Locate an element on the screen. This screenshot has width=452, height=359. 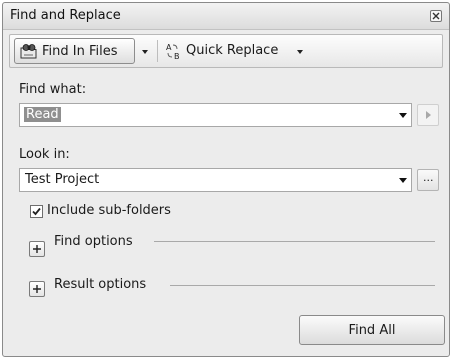
find-in-files-dropdown is located at coordinates (145, 51).